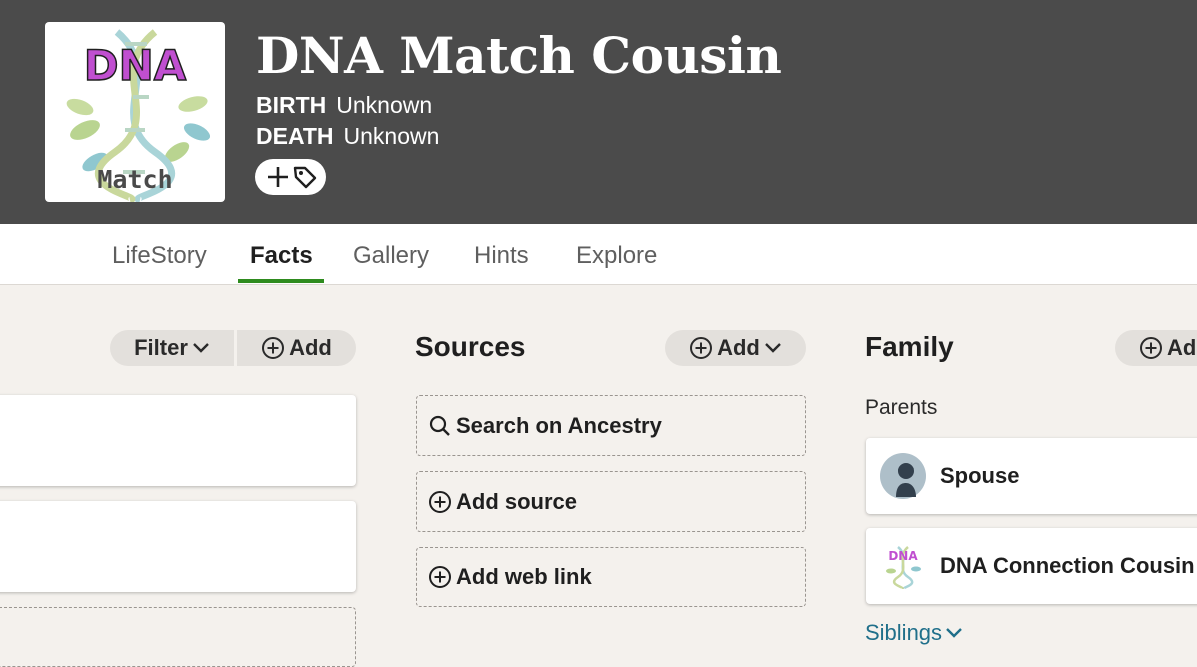 This screenshot has width=1197, height=667. I want to click on search-on-ancestry-button: Search on Ancestry, so click(611, 425).